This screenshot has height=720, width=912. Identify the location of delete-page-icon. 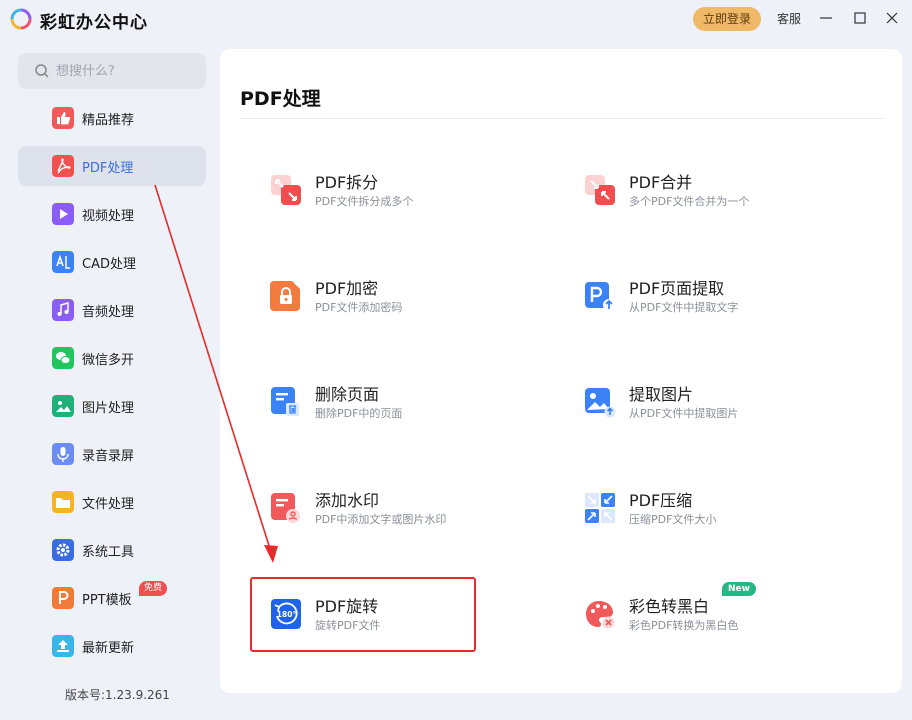
(285, 401).